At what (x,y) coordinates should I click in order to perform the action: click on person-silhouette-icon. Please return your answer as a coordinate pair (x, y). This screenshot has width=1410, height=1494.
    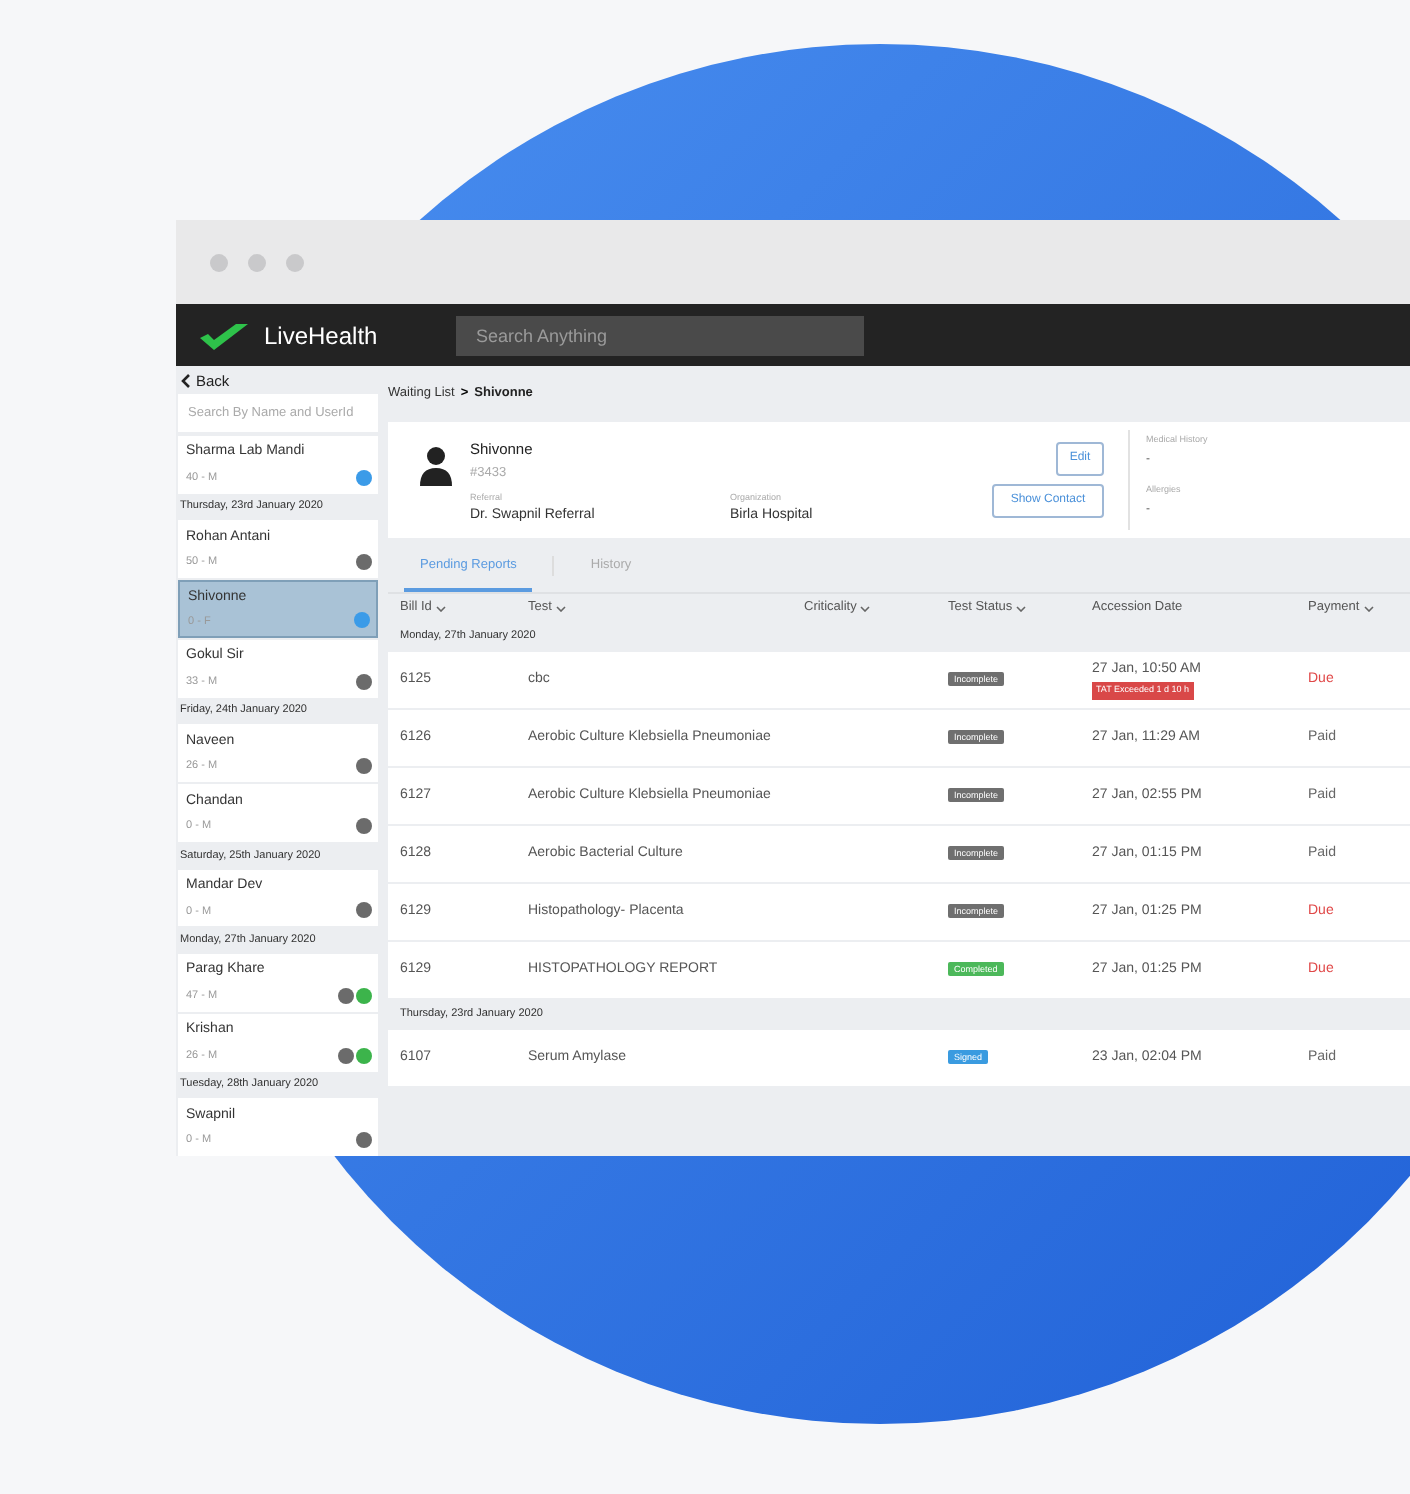
    Looking at the image, I should click on (436, 466).